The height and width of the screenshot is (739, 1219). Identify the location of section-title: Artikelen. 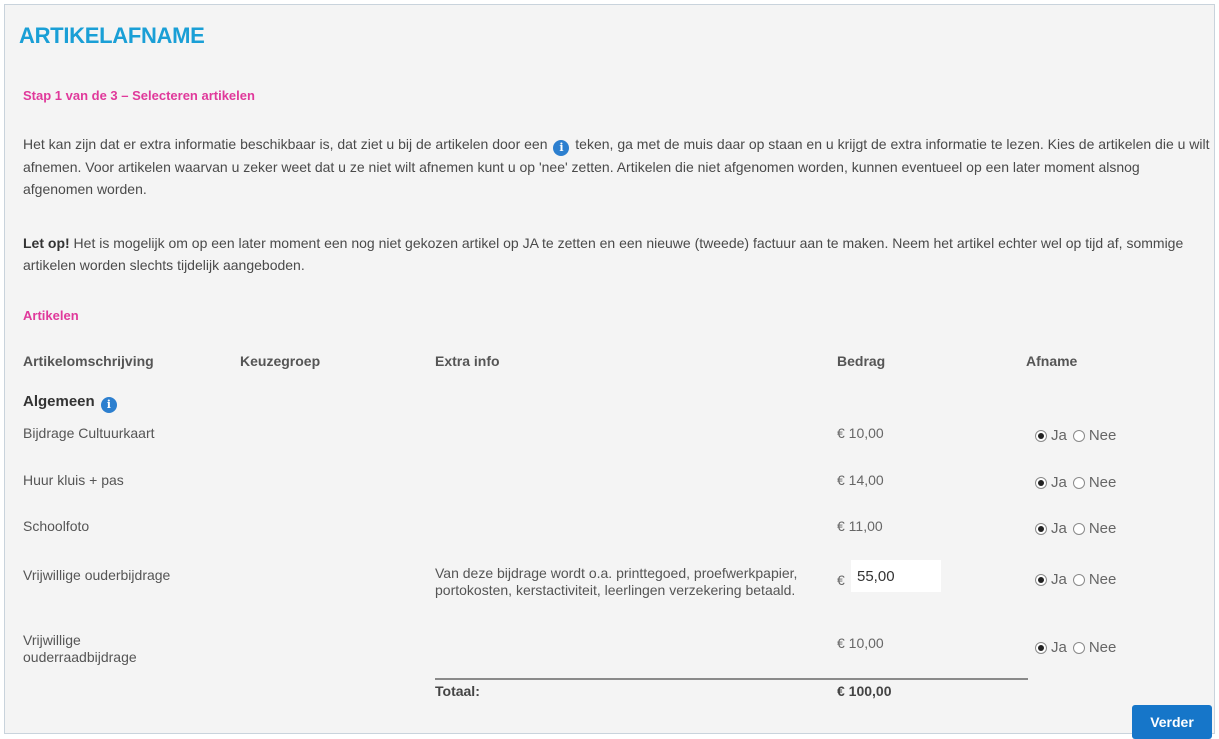
(51, 315).